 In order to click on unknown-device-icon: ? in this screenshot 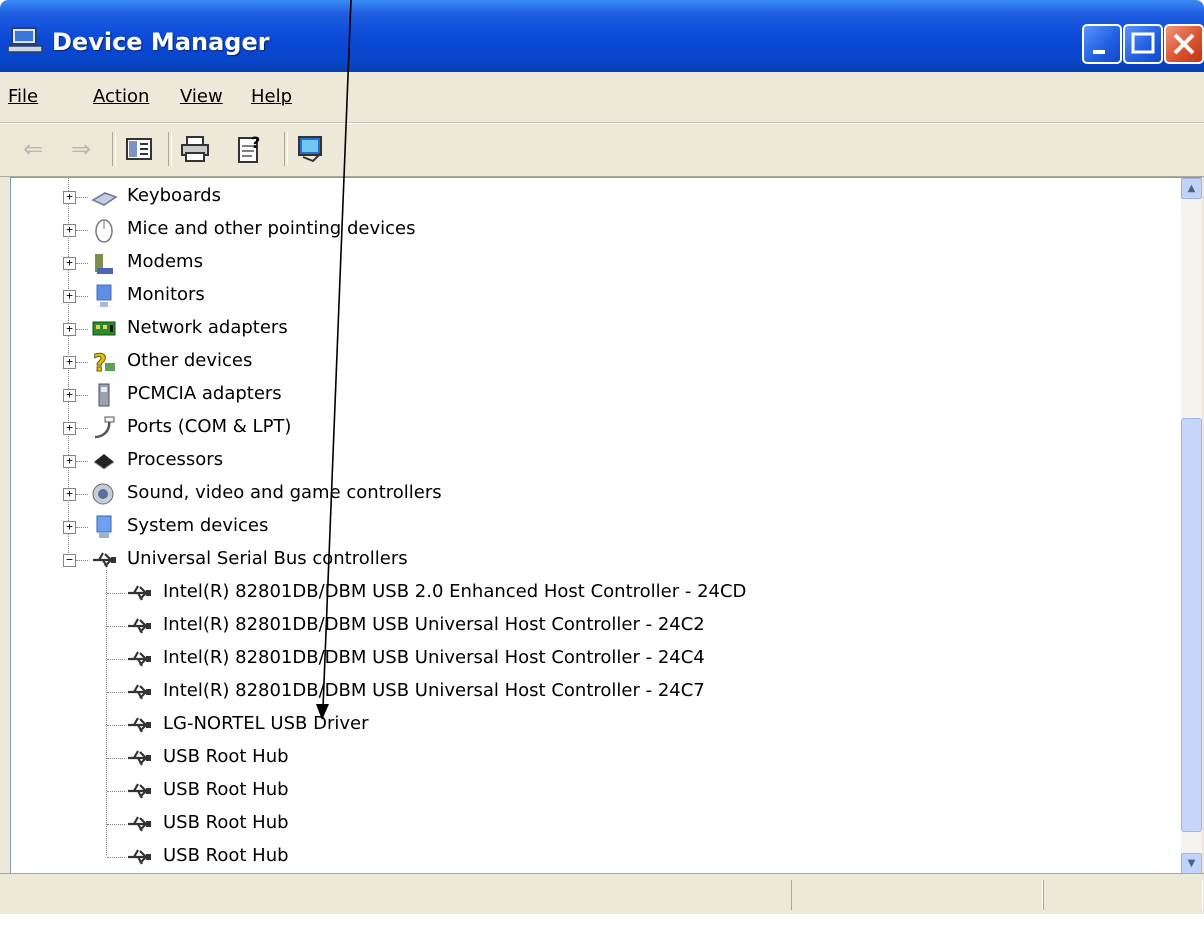, I will do `click(104, 362)`.